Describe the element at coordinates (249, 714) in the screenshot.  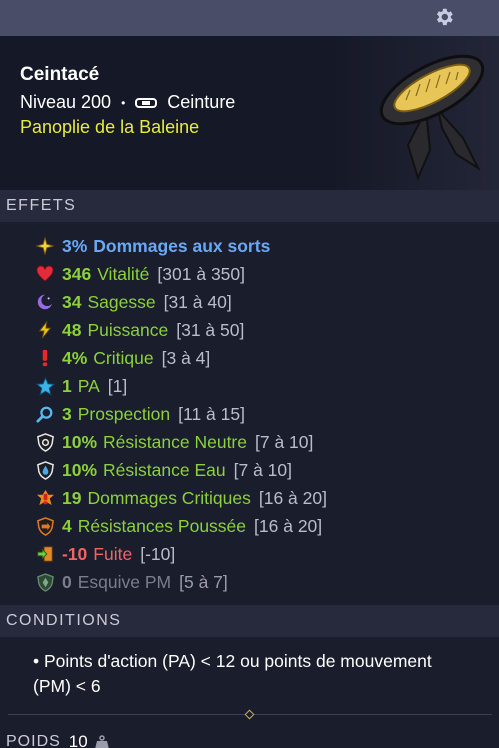
I see `divider-ornament-icon` at that location.